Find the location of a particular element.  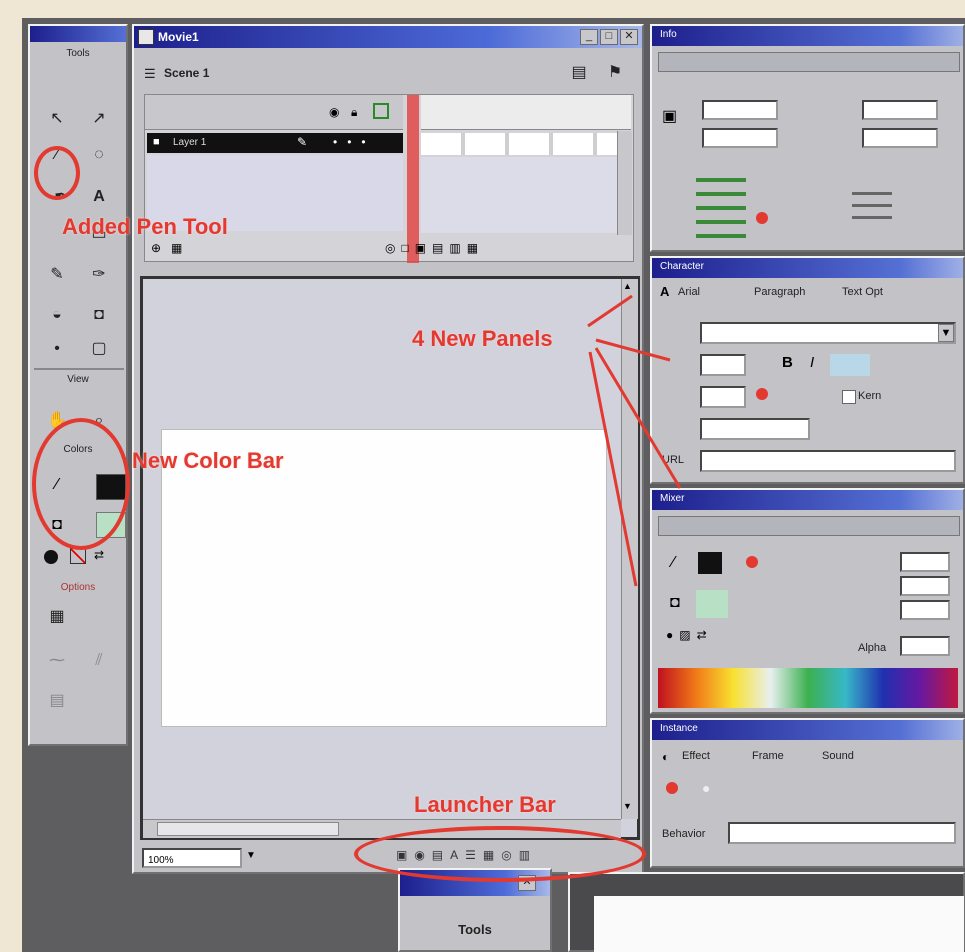

effect-tab: Effect is located at coordinates (696, 756).